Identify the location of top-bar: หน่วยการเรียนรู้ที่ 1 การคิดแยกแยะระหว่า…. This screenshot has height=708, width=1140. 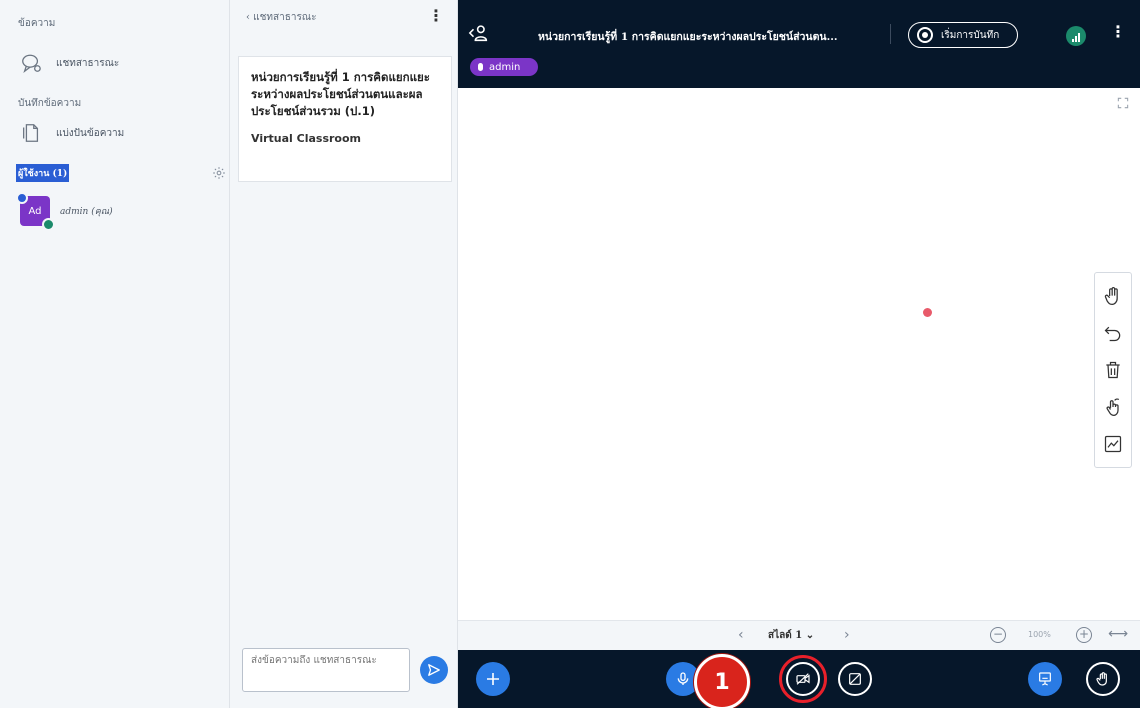
(799, 44).